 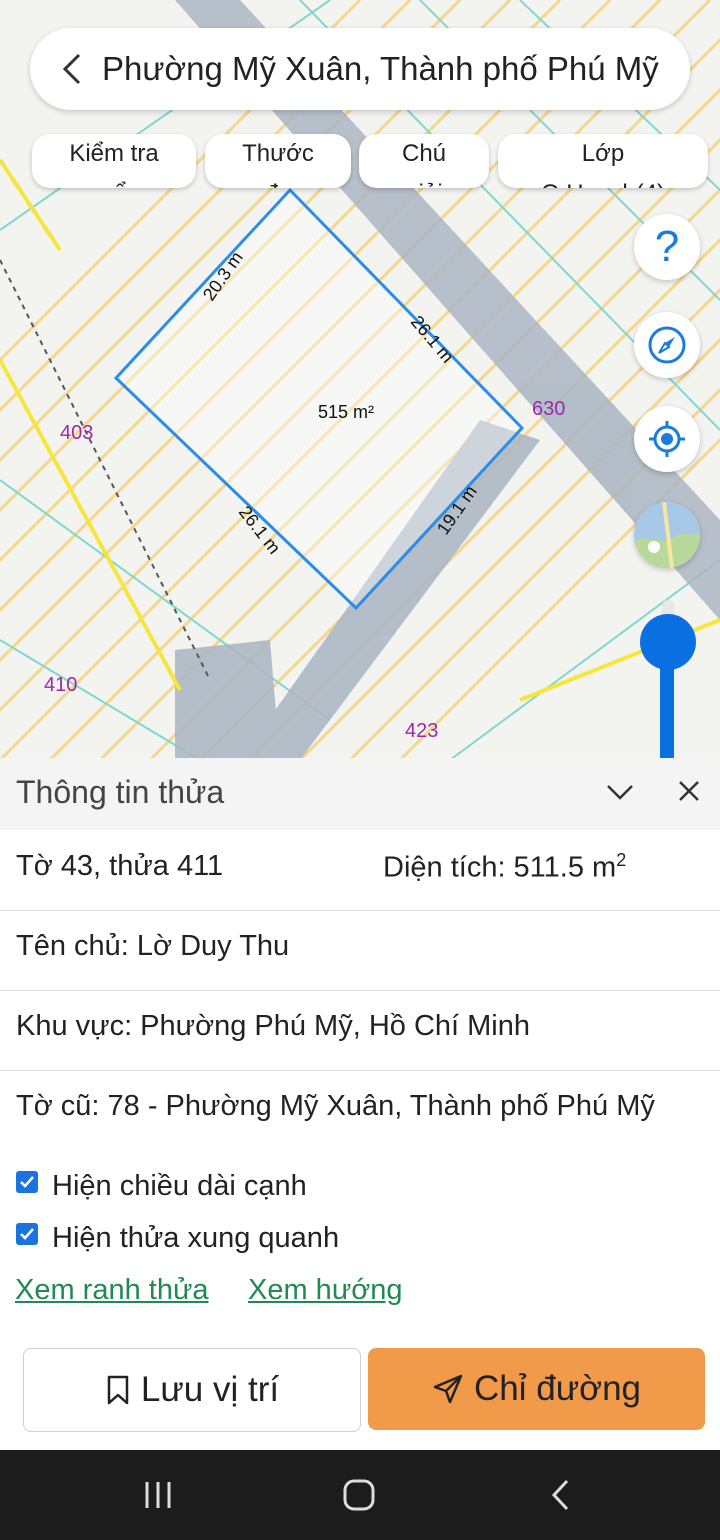 I want to click on chip-label-line2: đo, so click(x=278, y=181).